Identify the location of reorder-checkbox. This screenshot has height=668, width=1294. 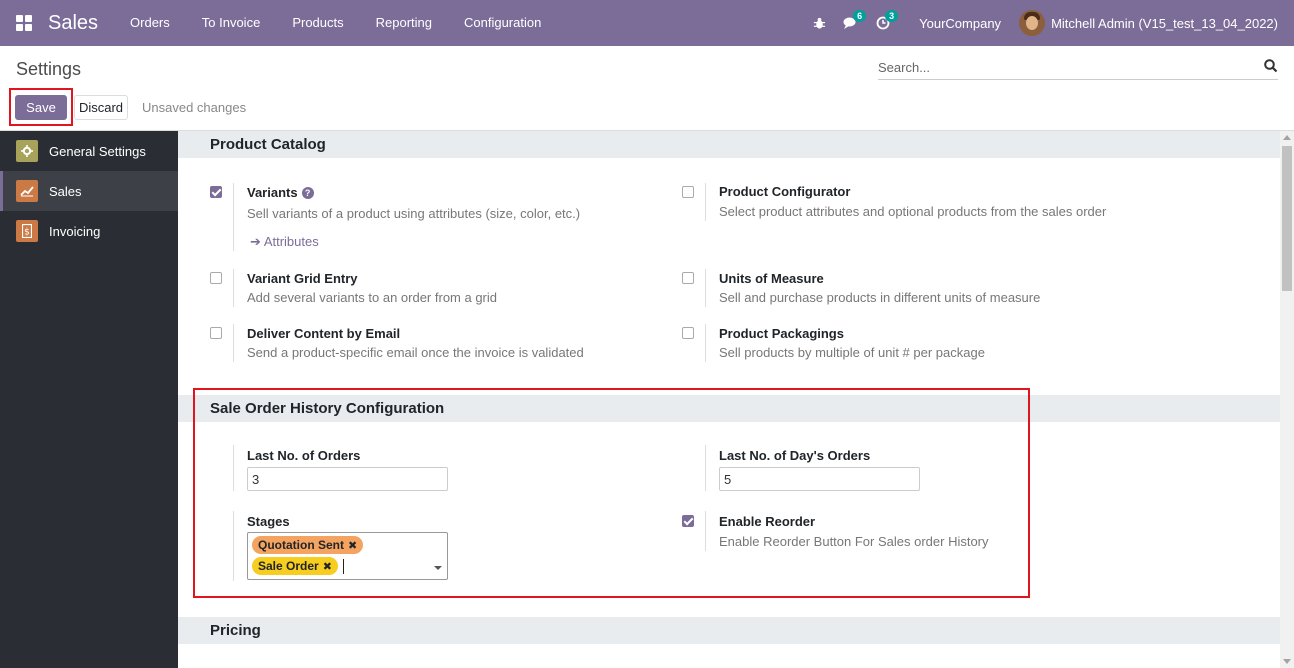
(688, 521).